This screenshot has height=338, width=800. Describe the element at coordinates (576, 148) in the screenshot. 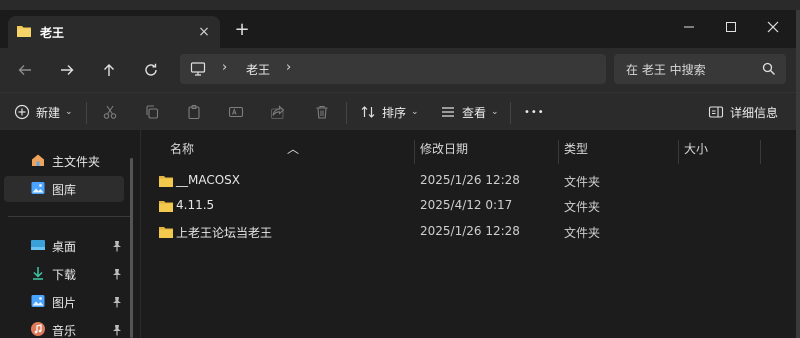

I see `column-header-type: 类型` at that location.